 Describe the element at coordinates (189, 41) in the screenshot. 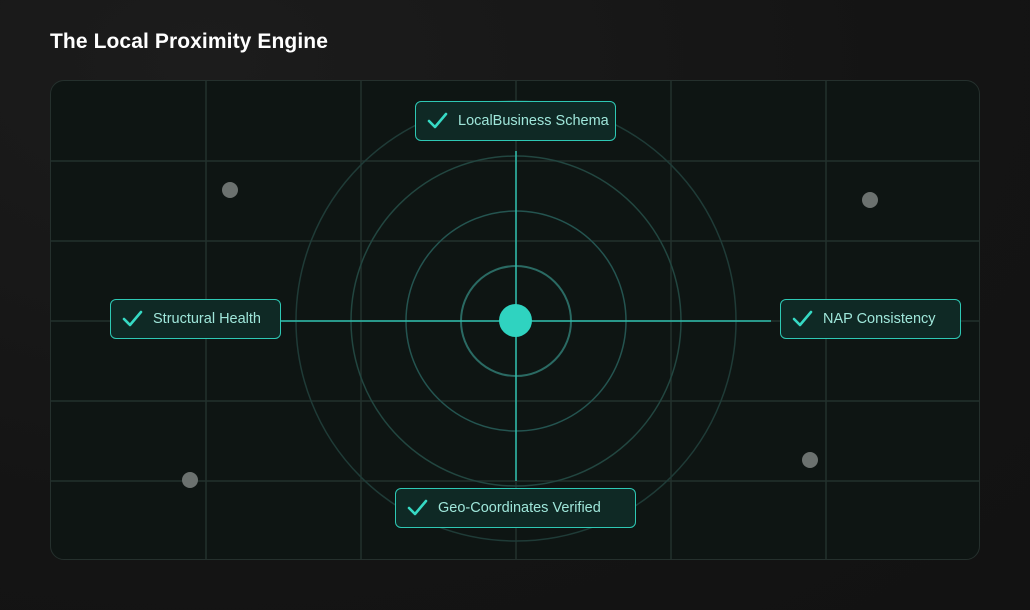

I see `page-title: The Local Proximity Engine` at that location.